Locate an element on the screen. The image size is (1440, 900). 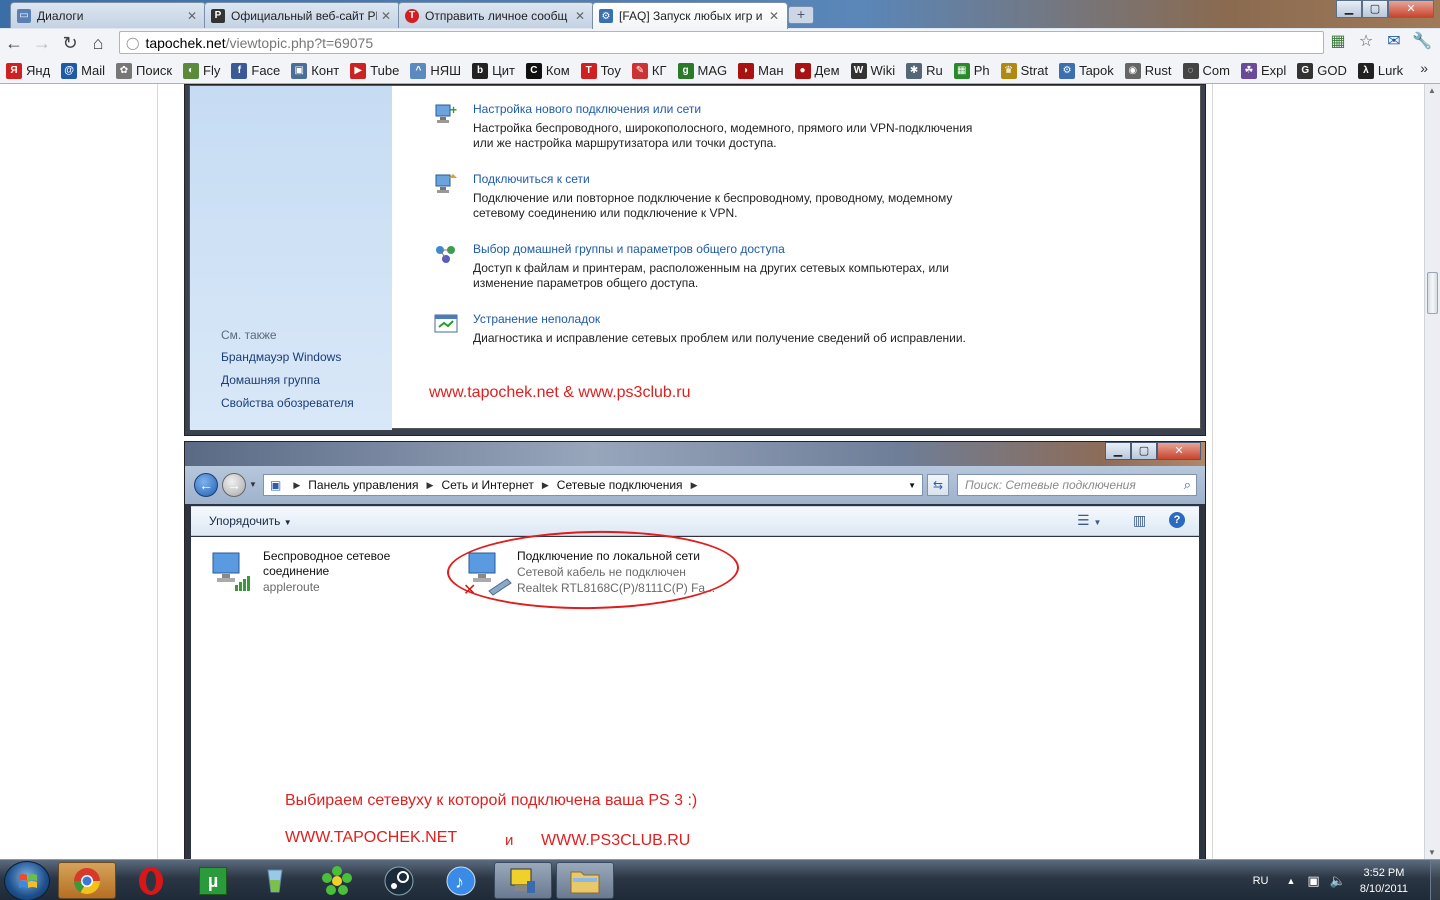
link-firewall: Брандмауэр Windows is located at coordinates (281, 357).